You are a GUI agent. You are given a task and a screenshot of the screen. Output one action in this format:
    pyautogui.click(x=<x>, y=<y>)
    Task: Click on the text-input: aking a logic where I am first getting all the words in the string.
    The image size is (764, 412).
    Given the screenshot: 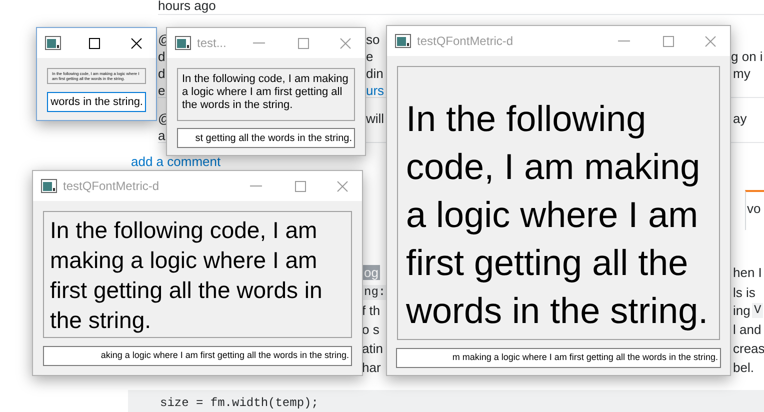 What is the action you would take?
    pyautogui.click(x=197, y=356)
    